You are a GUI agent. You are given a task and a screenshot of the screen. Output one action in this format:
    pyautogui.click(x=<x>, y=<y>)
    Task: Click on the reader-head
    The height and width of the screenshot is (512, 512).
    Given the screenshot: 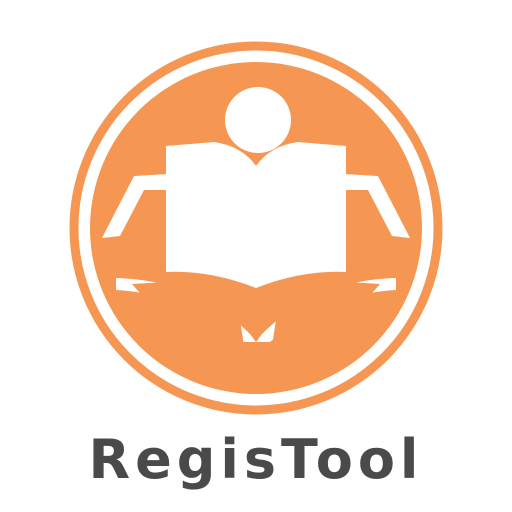 What is the action you would take?
    pyautogui.click(x=258, y=120)
    